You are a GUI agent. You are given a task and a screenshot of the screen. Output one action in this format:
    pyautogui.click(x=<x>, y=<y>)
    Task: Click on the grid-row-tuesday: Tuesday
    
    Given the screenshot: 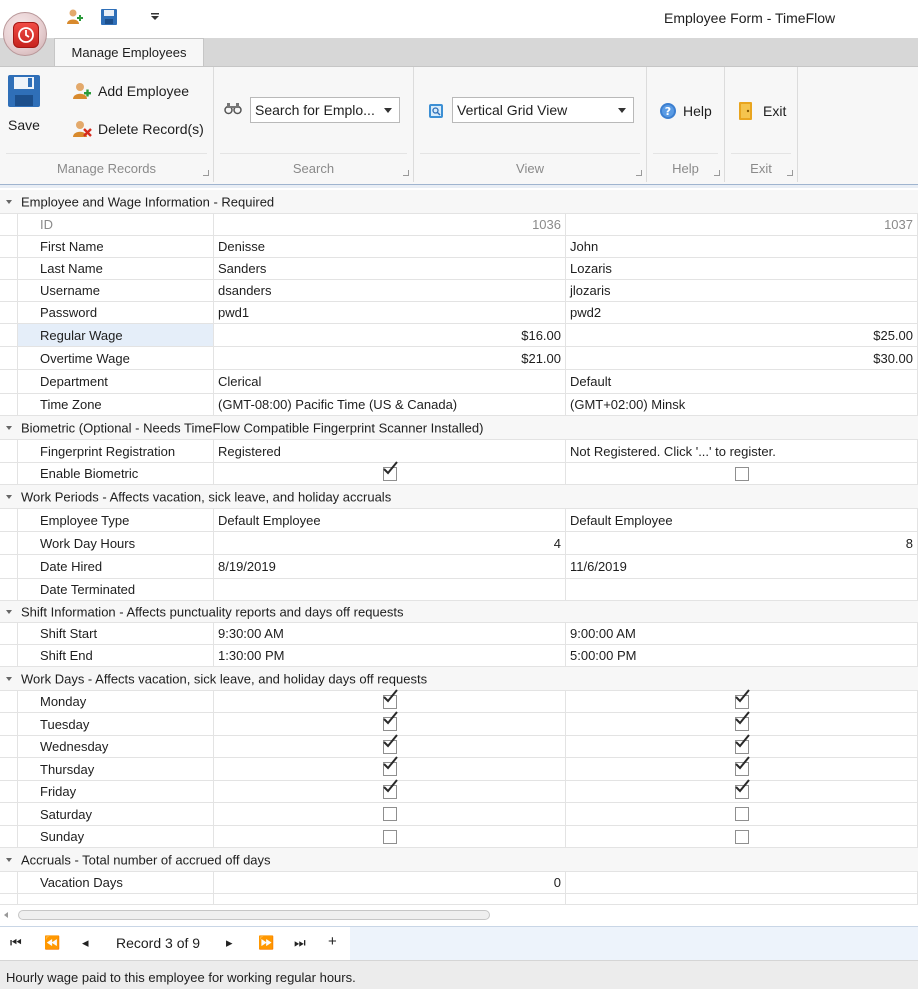 What is the action you would take?
    pyautogui.click(x=459, y=723)
    